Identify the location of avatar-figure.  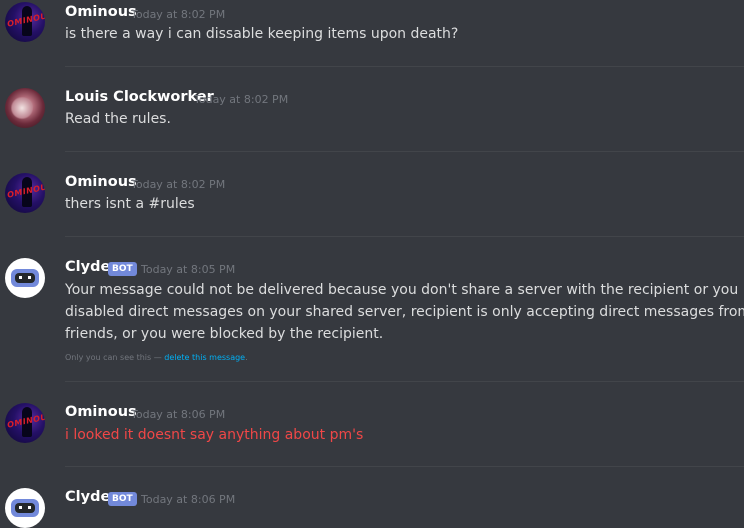
(22, 108).